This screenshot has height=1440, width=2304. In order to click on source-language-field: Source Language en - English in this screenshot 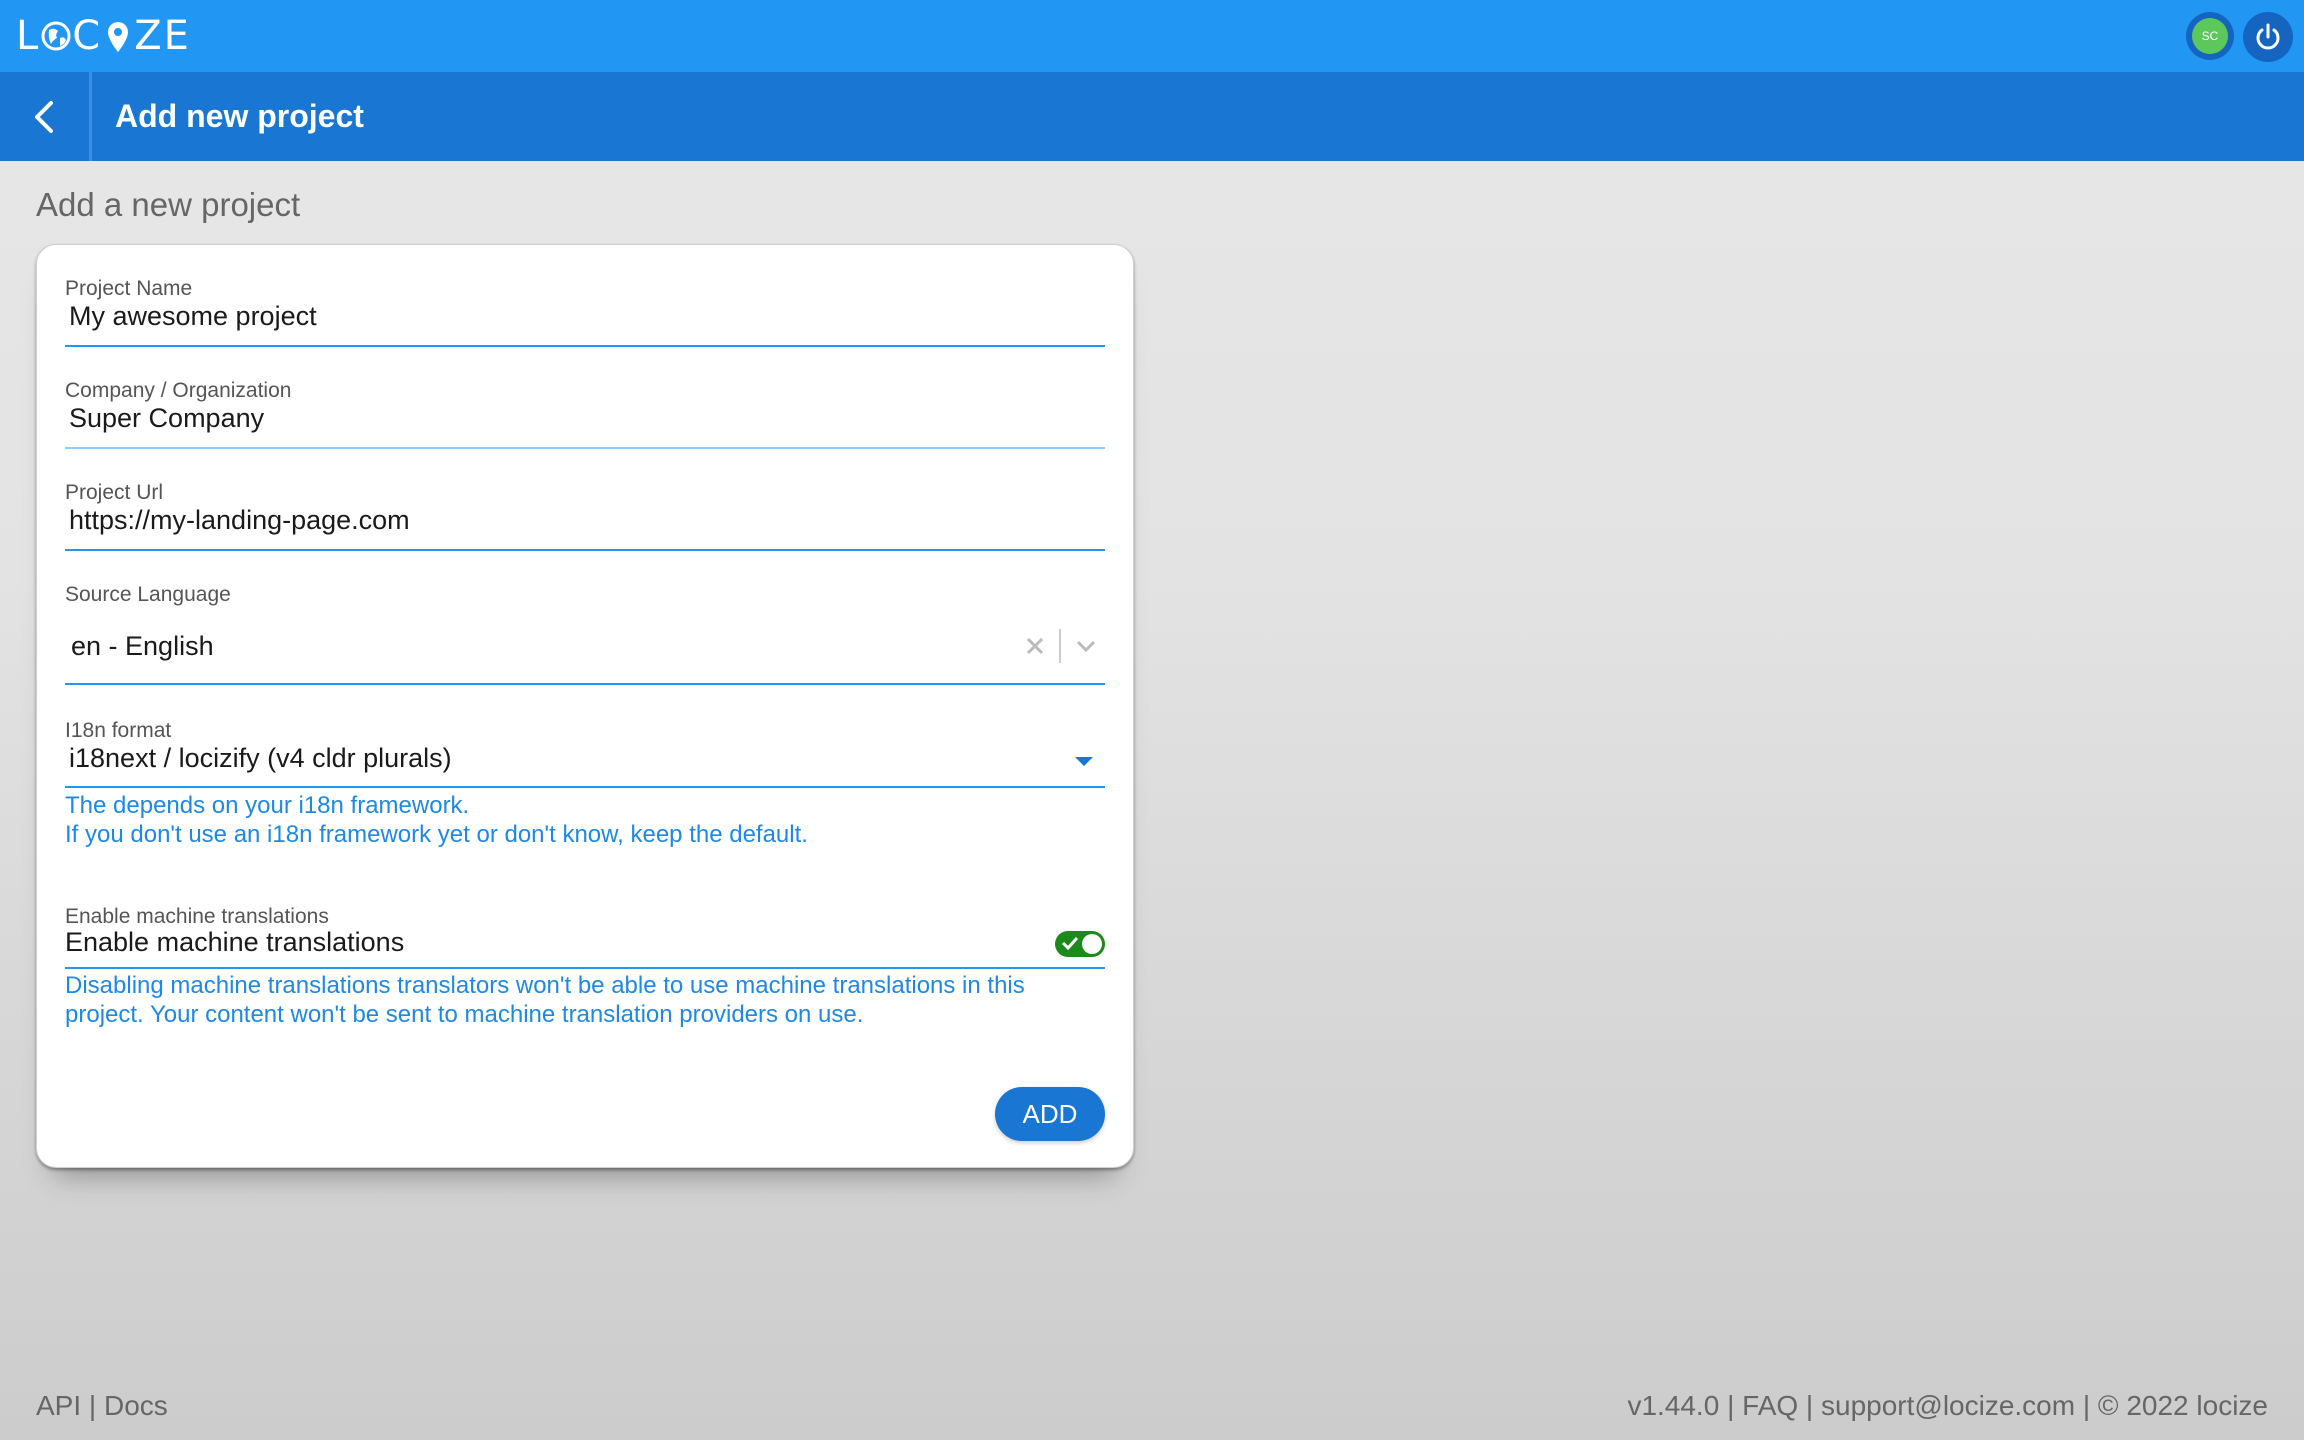, I will do `click(585, 634)`.